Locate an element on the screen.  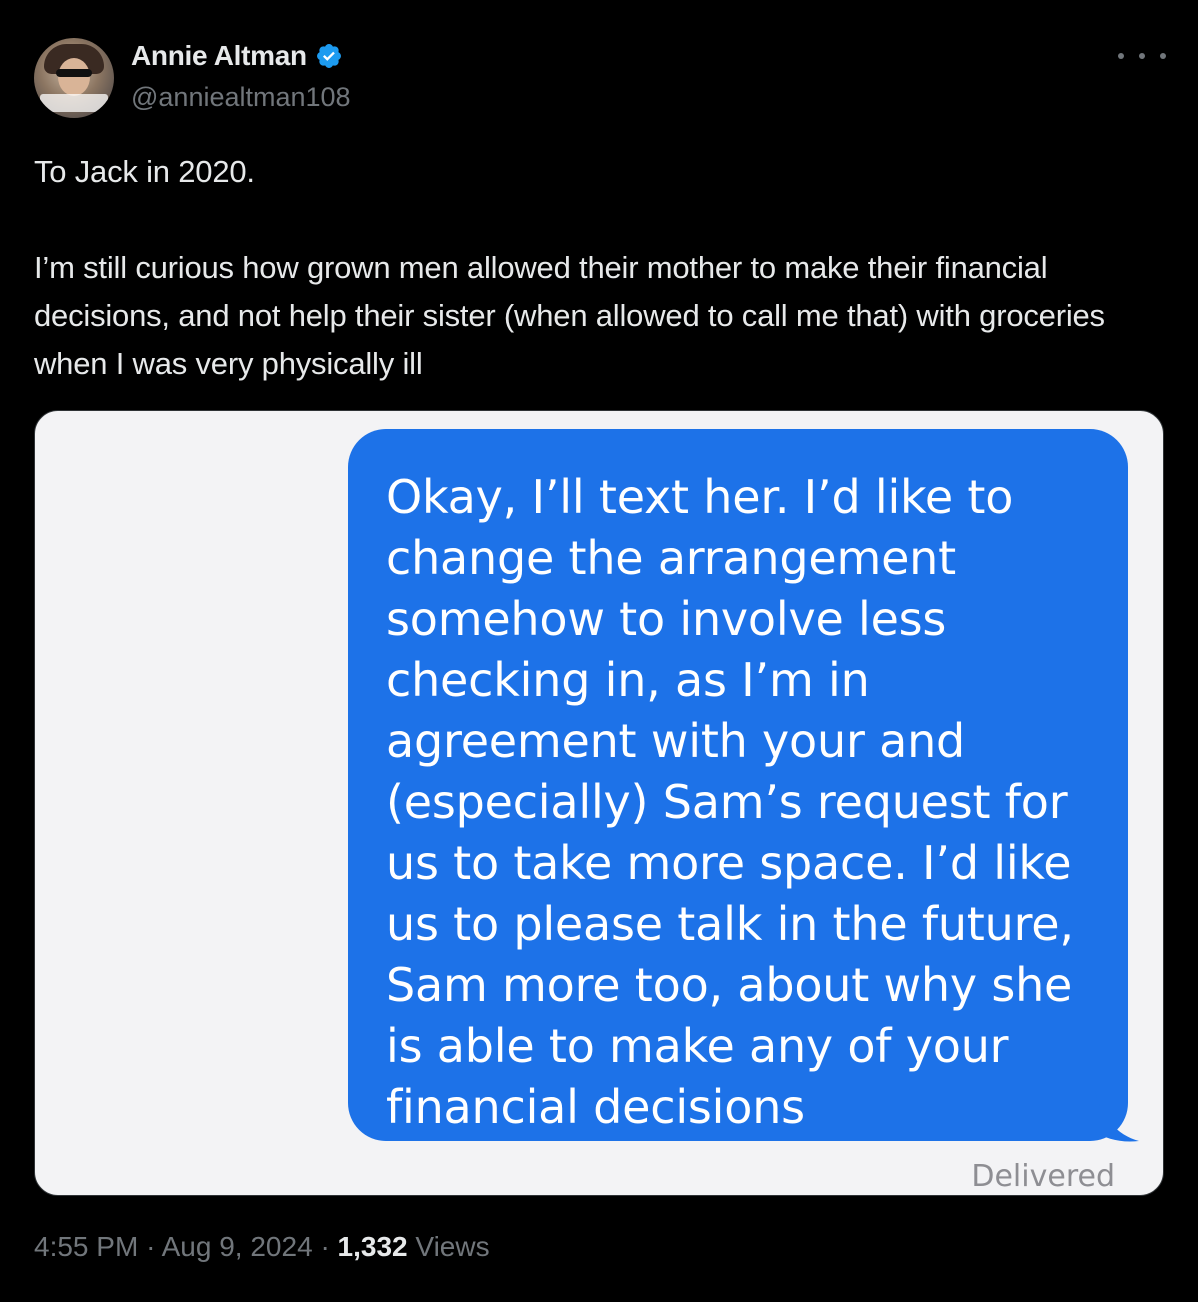
more-icon is located at coordinates (1142, 56).